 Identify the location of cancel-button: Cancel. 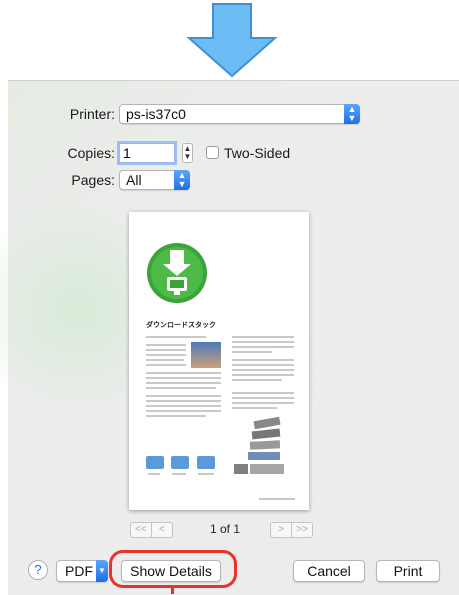
(329, 571).